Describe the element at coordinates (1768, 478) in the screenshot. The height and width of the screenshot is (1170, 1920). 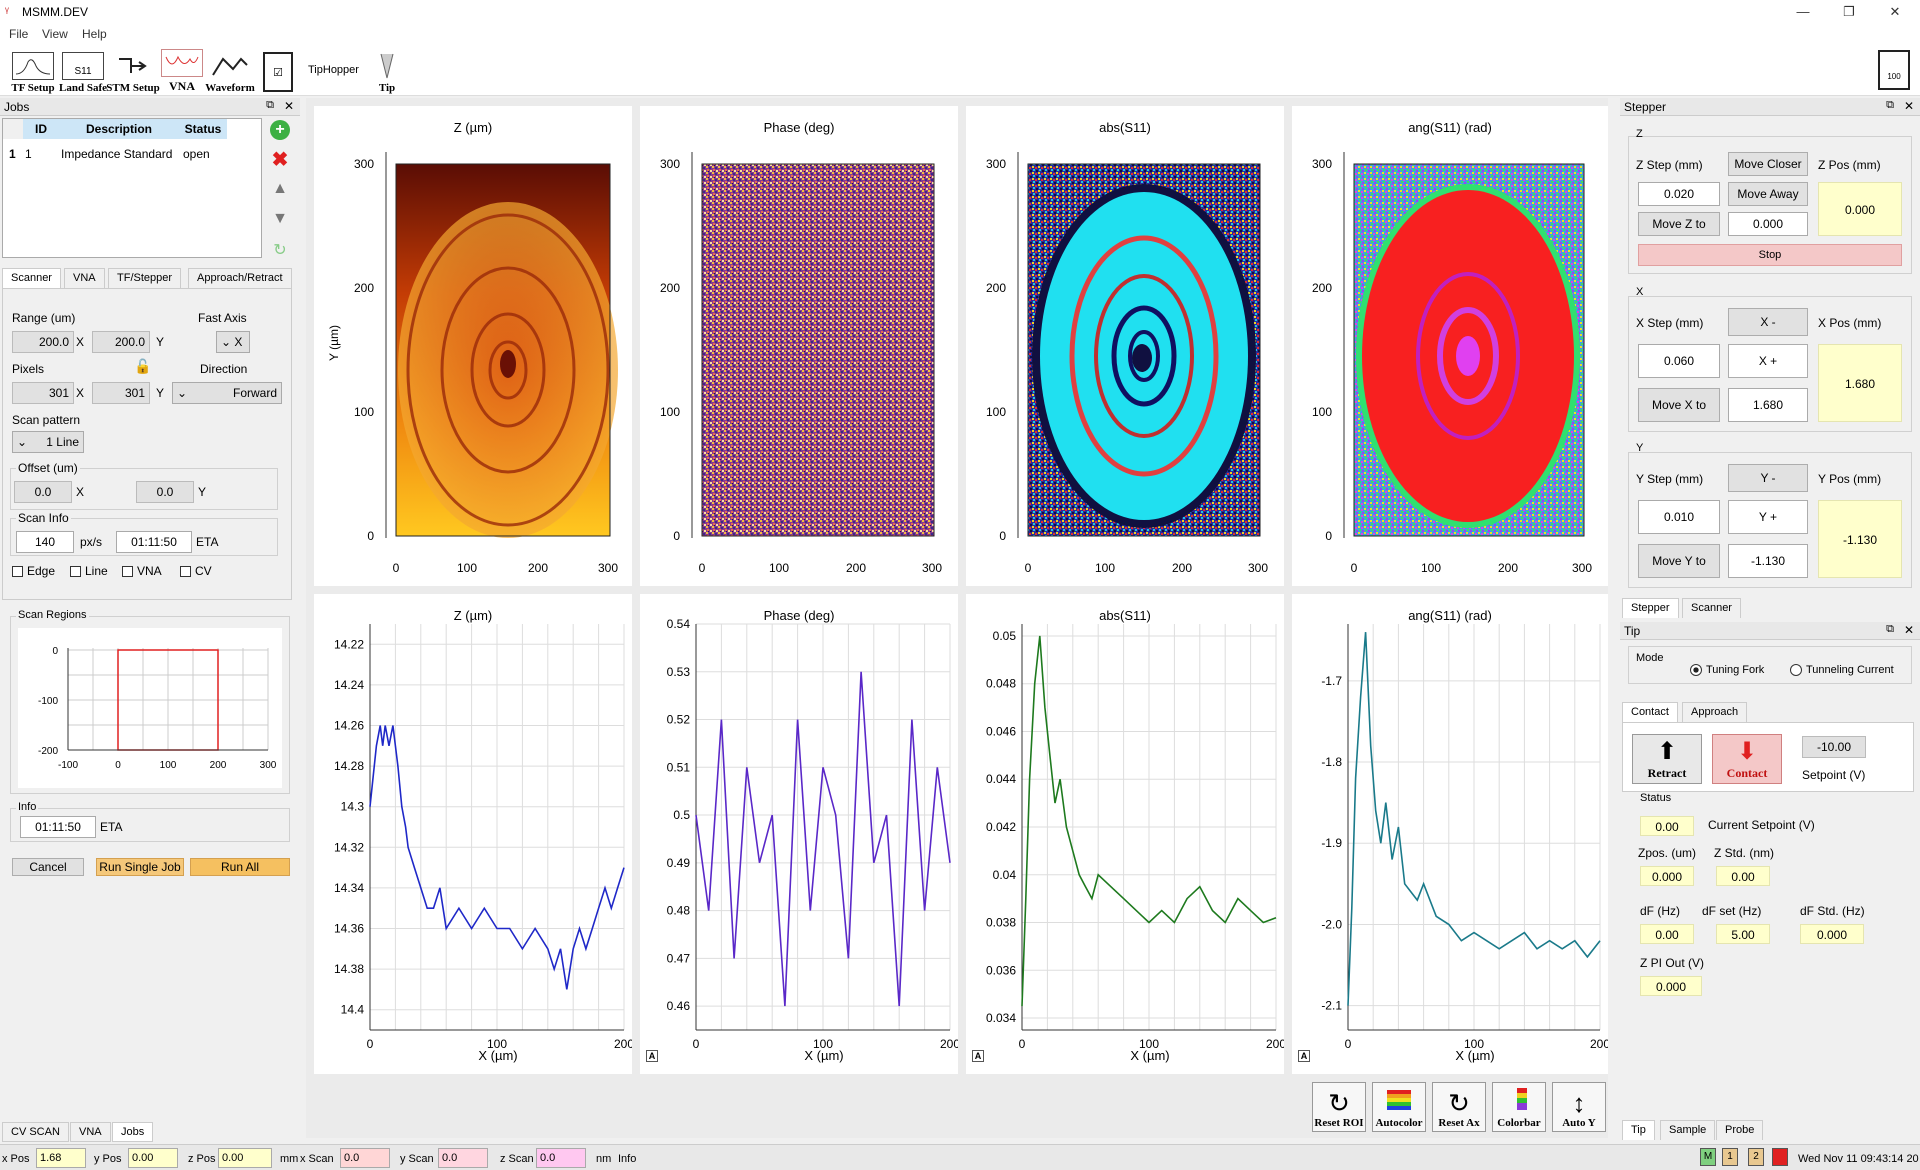
I see `y-minus-button: Y -` at that location.